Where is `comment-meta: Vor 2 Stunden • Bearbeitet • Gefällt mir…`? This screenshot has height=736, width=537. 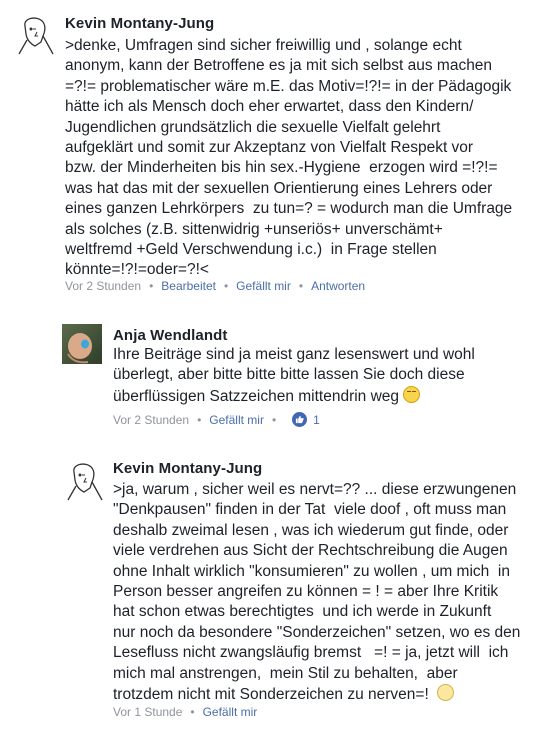
comment-meta: Vor 2 Stunden • Bearbeitet • Gefällt mir… is located at coordinates (215, 286).